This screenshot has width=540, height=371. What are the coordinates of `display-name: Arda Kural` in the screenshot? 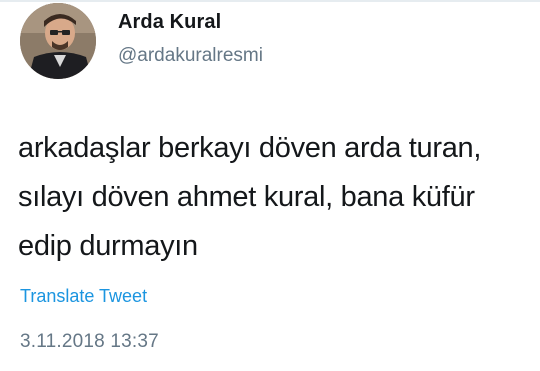 It's located at (190, 22).